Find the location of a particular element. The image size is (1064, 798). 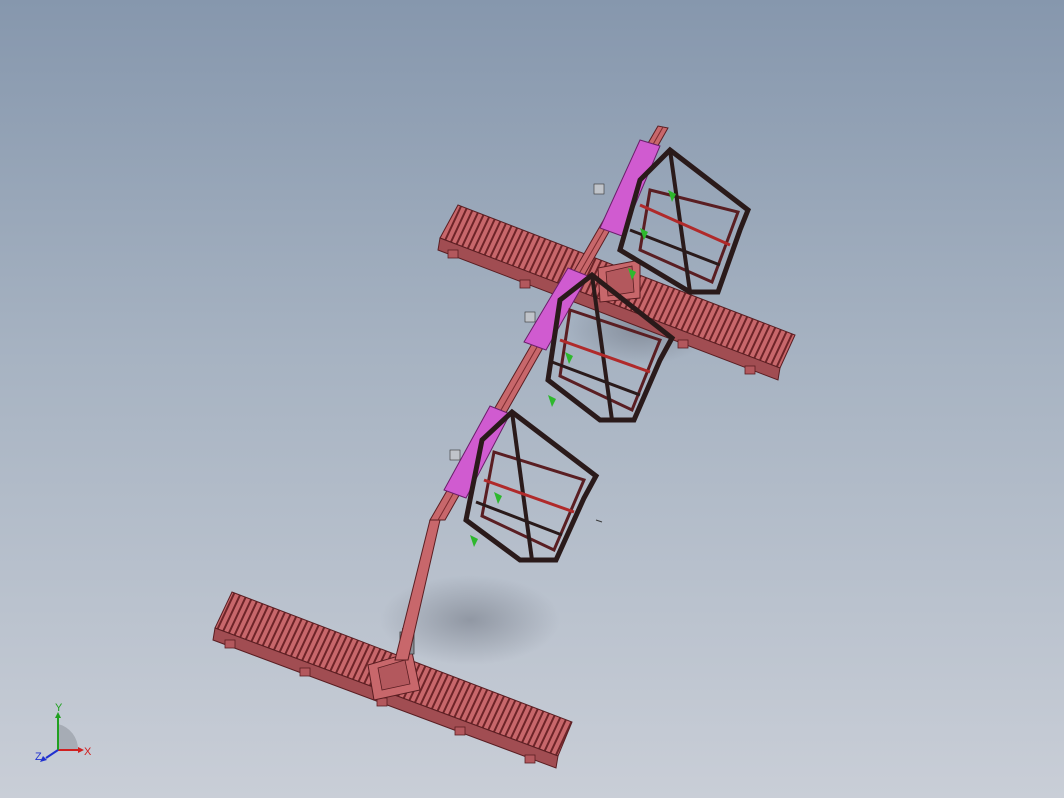

coordinate-triad: X Y Z is located at coordinates (63, 732).